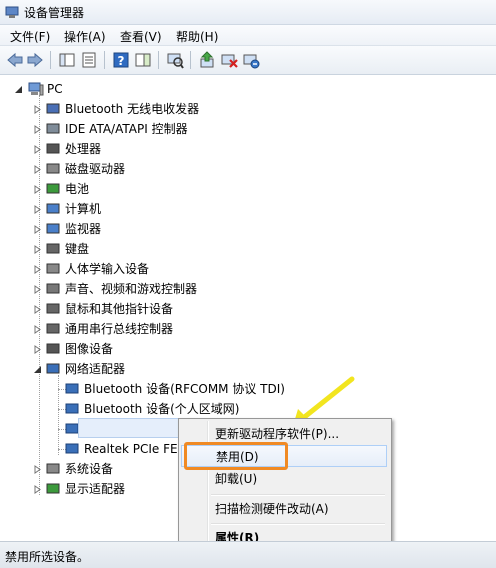 This screenshot has width=496, height=568. I want to click on status-text: 禁用所选设备。, so click(47, 557).